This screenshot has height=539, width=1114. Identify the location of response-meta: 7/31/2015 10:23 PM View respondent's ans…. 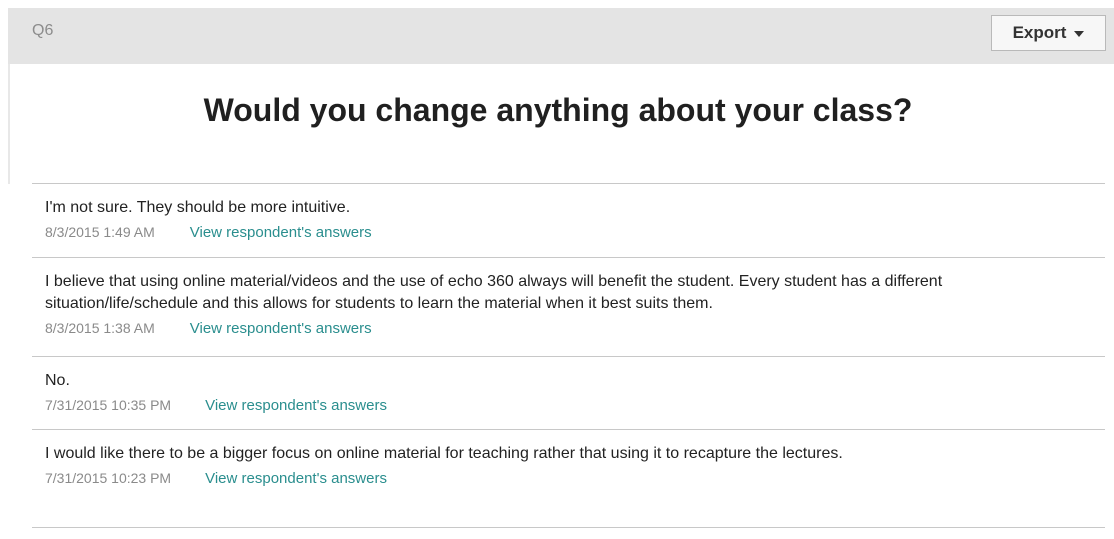
(569, 478).